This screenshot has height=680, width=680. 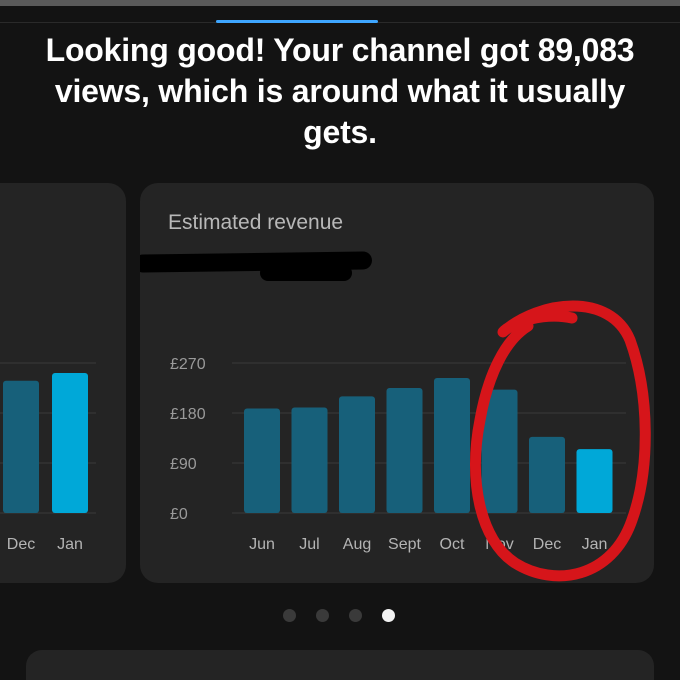 What do you see at coordinates (183, 464) in the screenshot?
I see `y-tick-label: £90` at bounding box center [183, 464].